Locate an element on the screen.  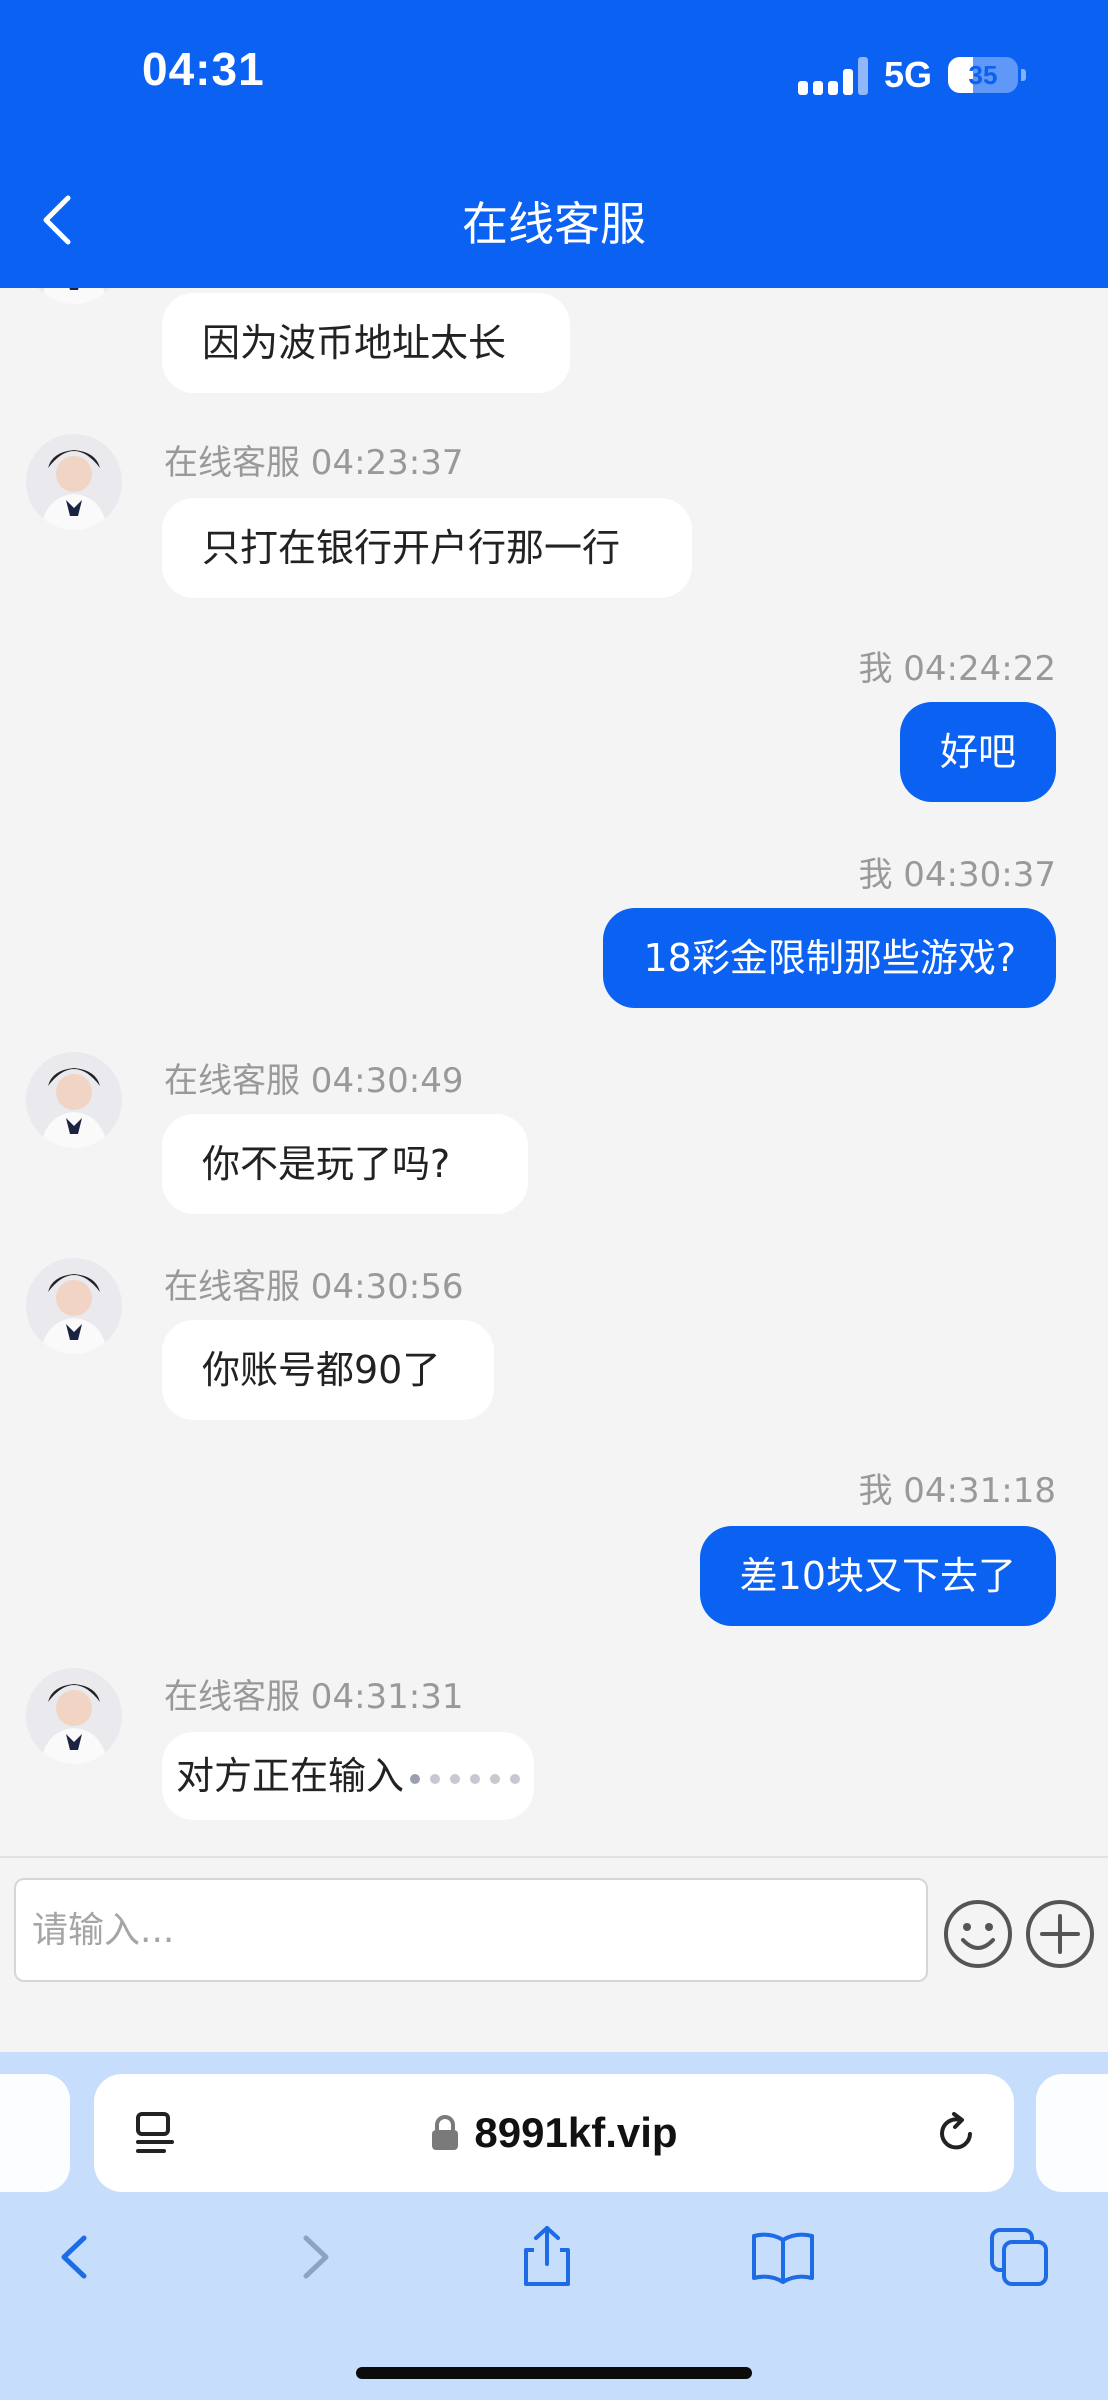
browser-forward-button is located at coordinates (315, 2257).